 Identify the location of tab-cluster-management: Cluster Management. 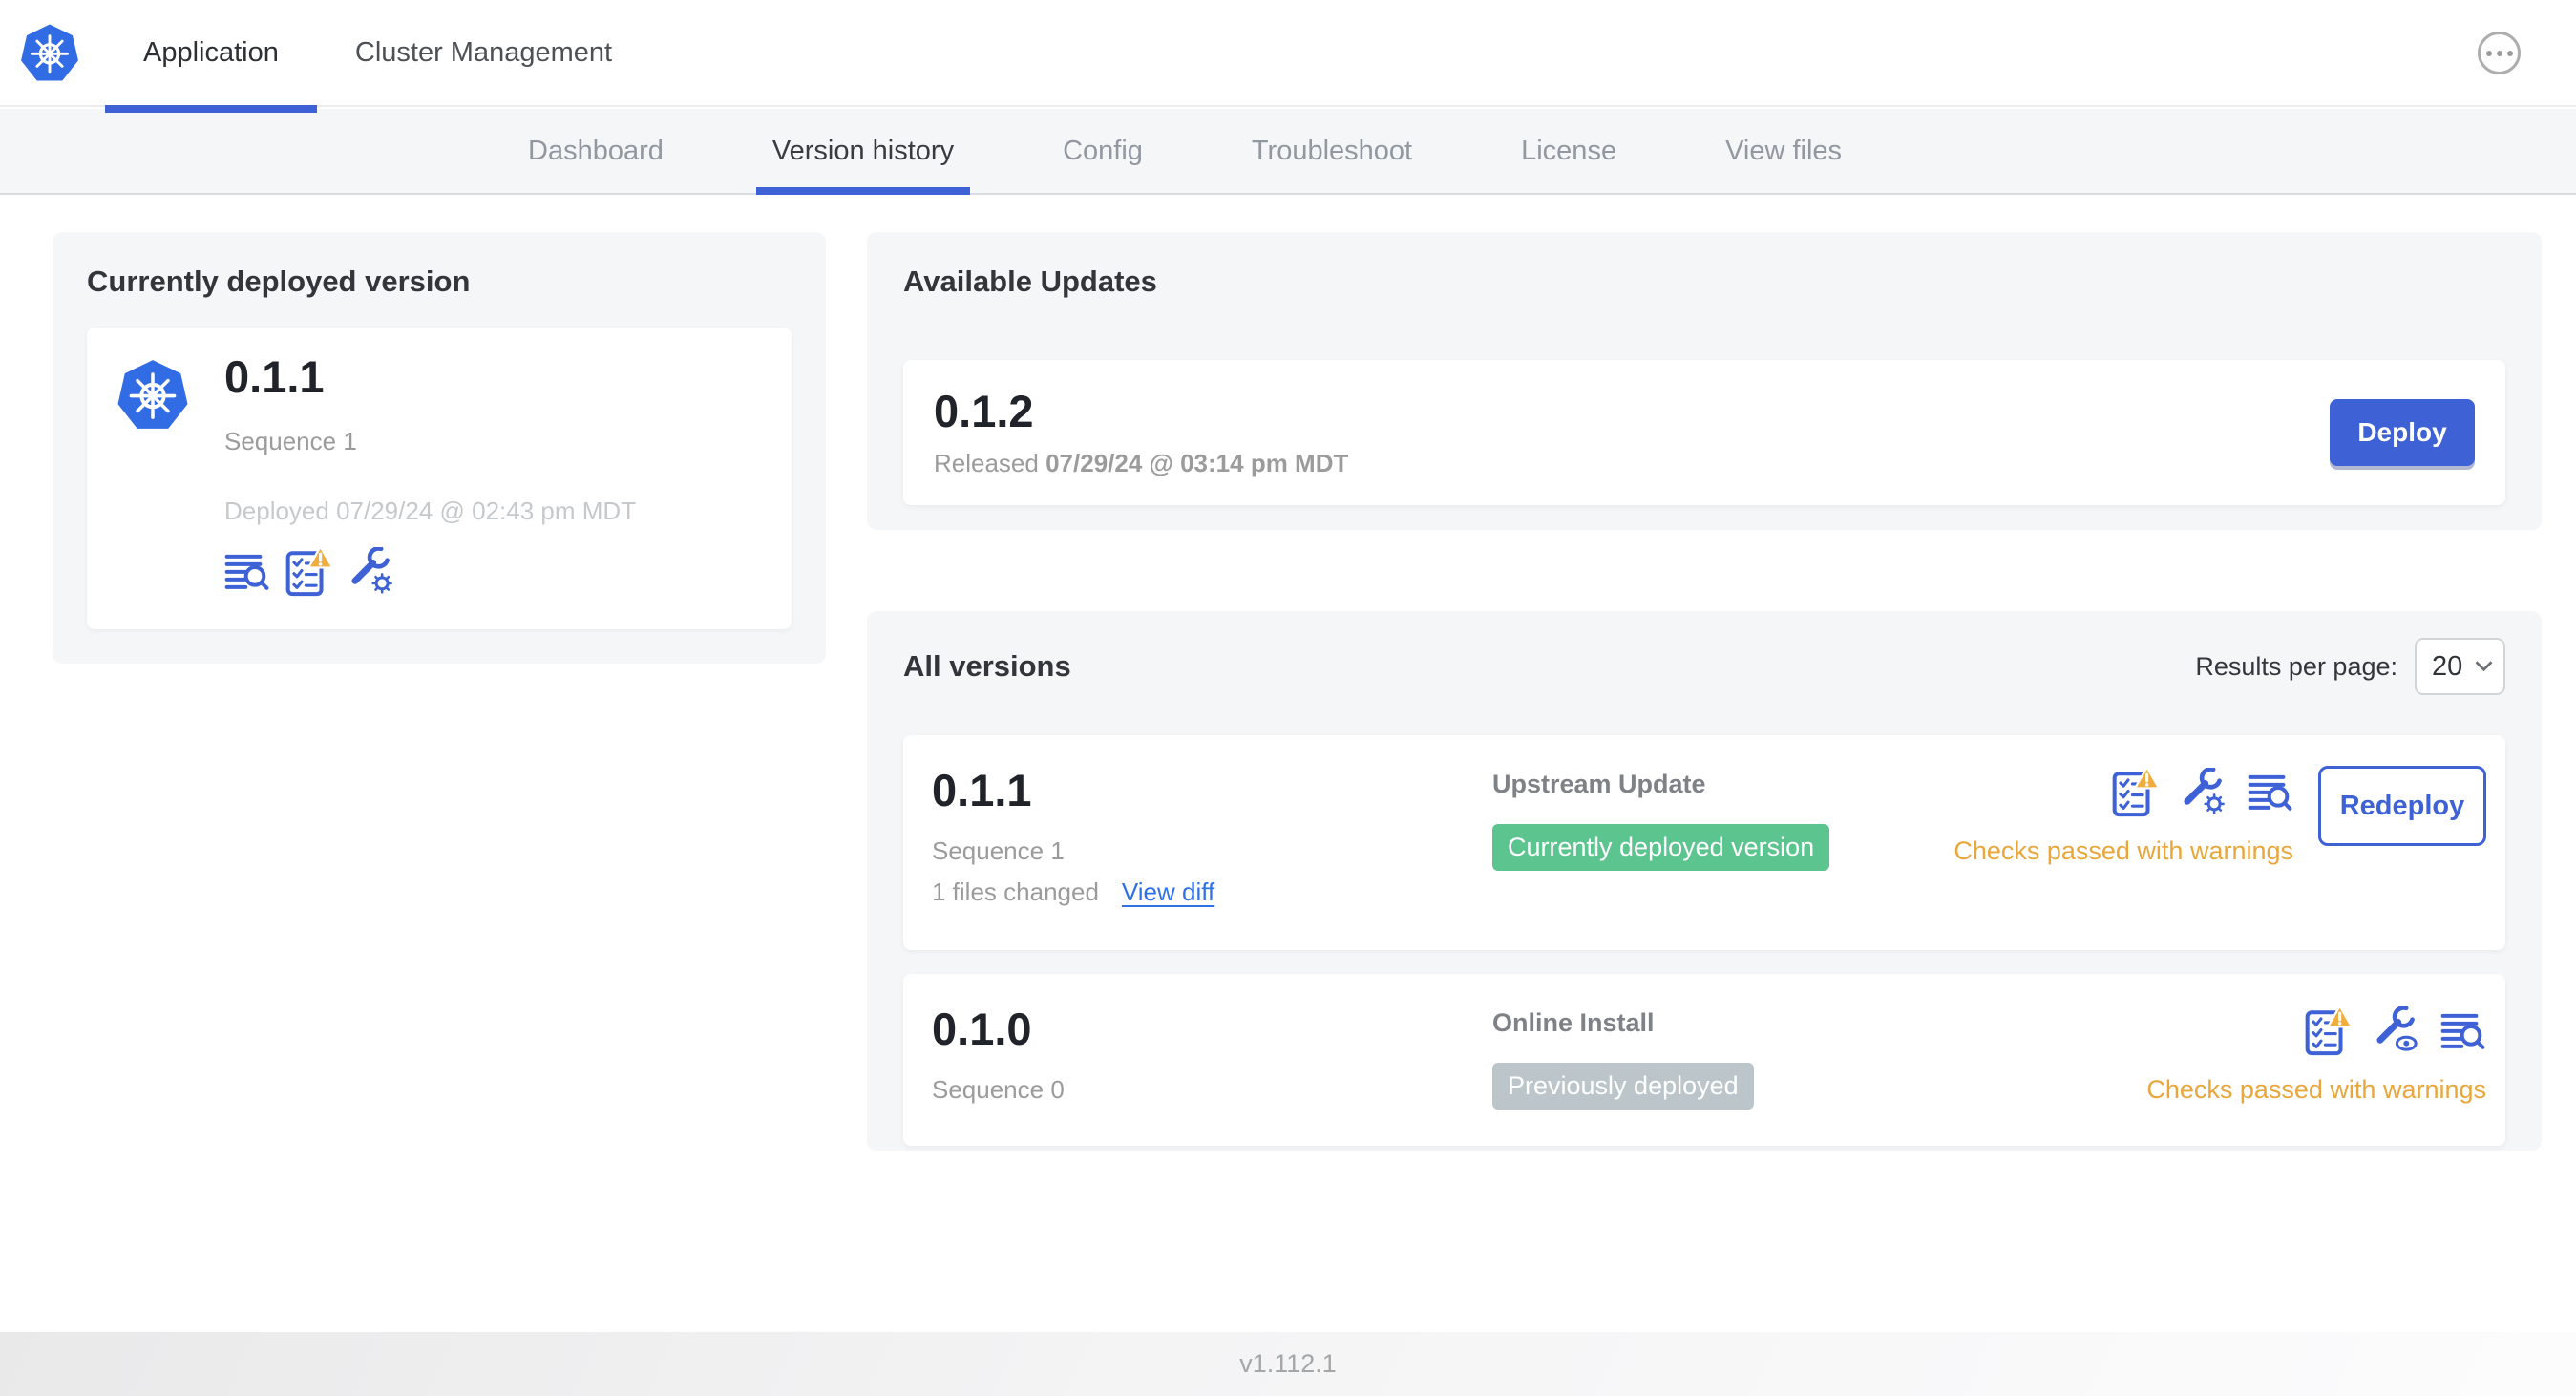
(483, 52).